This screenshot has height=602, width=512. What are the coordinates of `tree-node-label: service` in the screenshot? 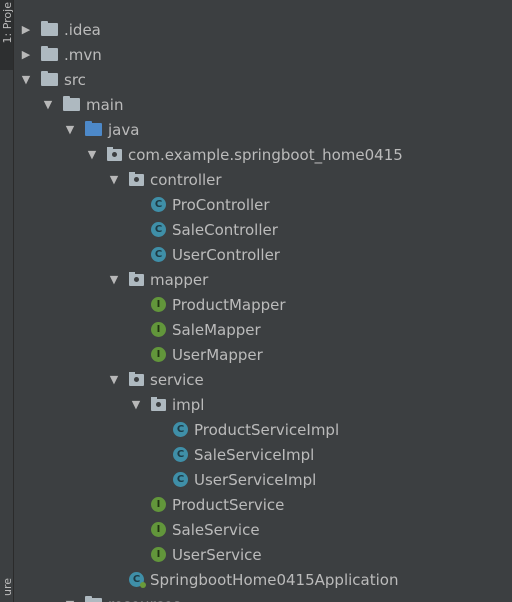 It's located at (177, 379).